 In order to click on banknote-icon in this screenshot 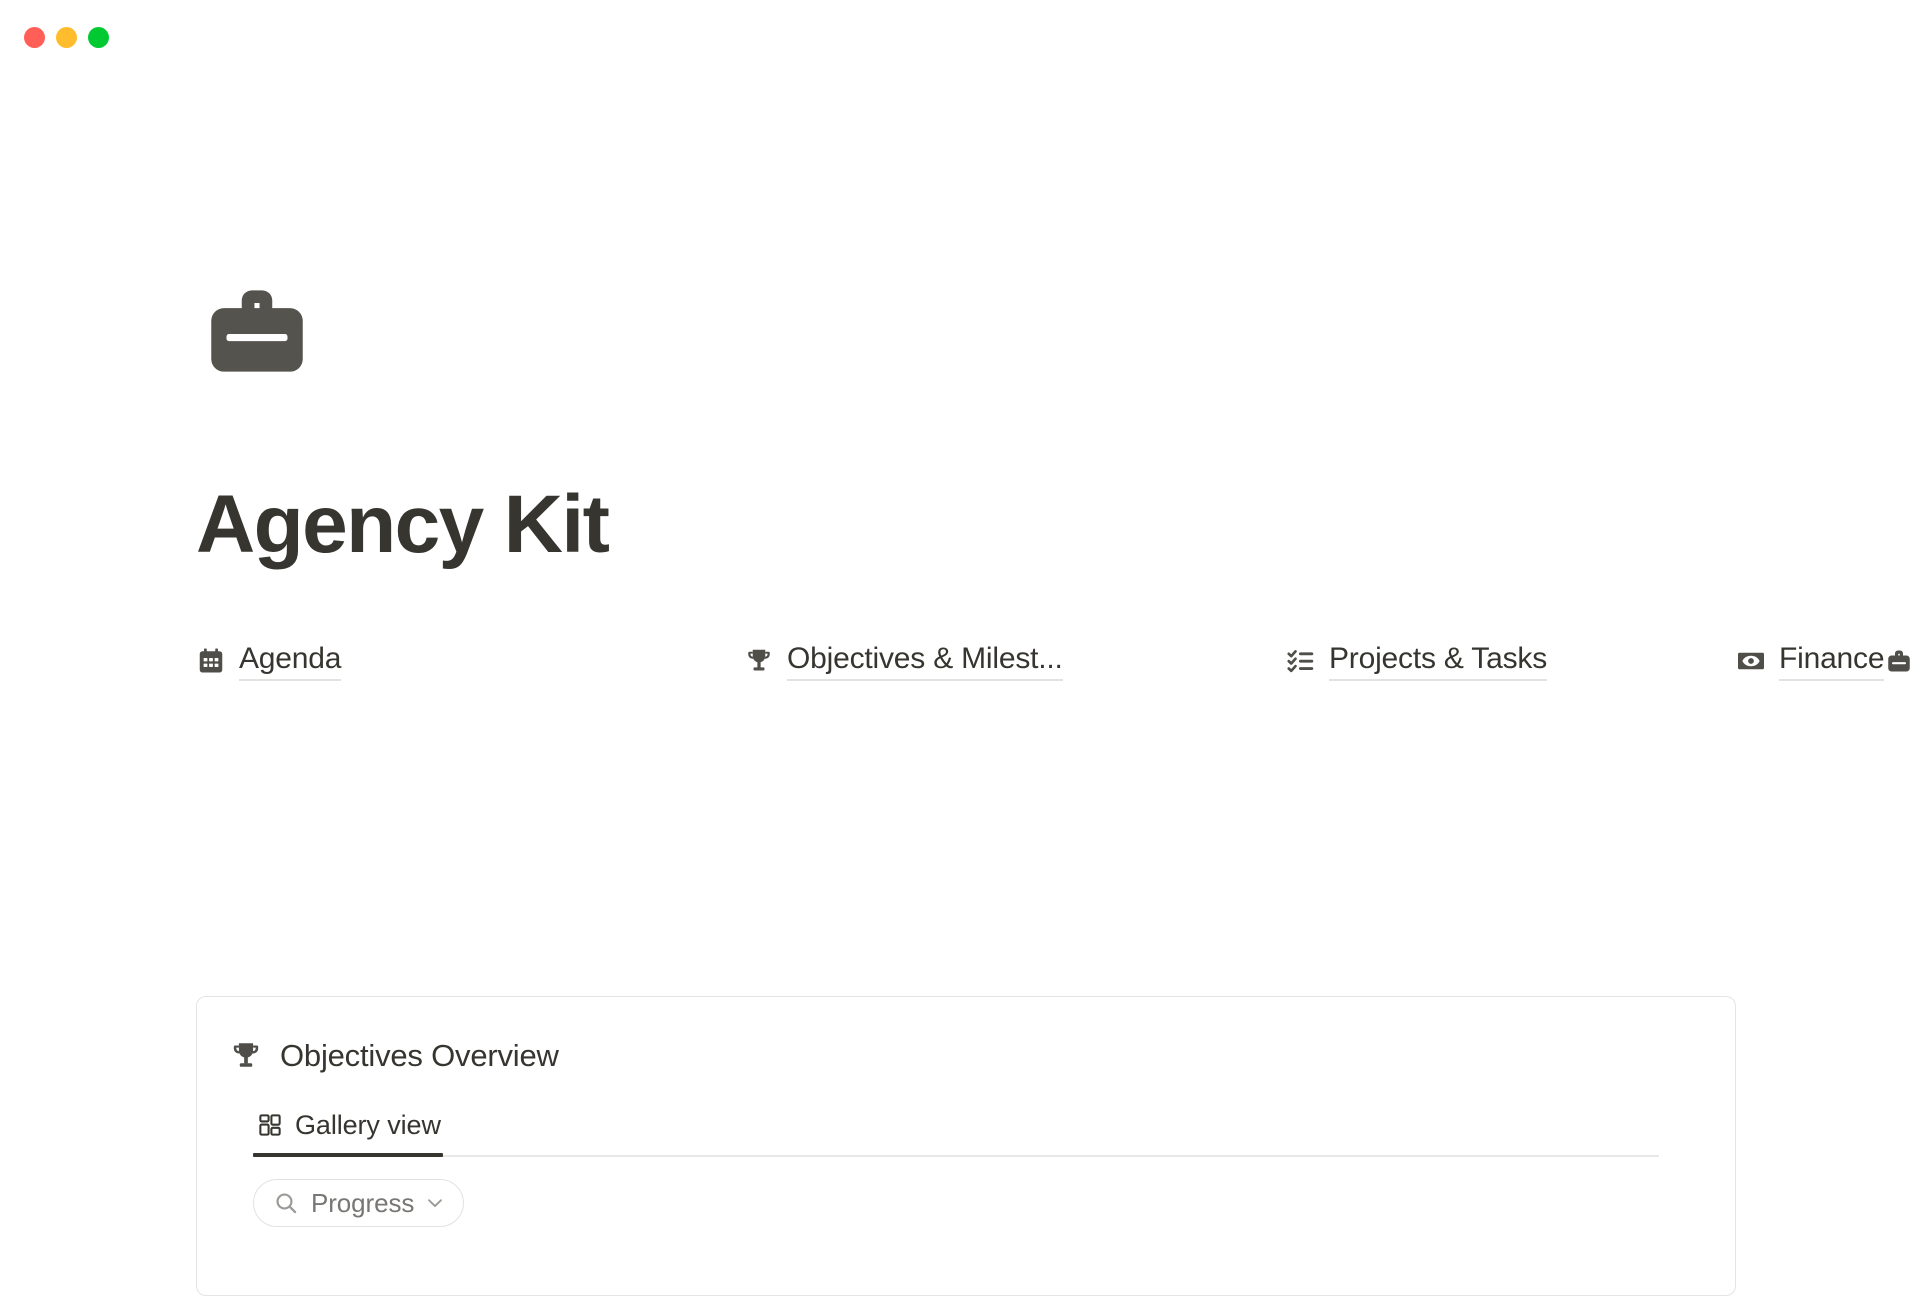, I will do `click(1751, 661)`.